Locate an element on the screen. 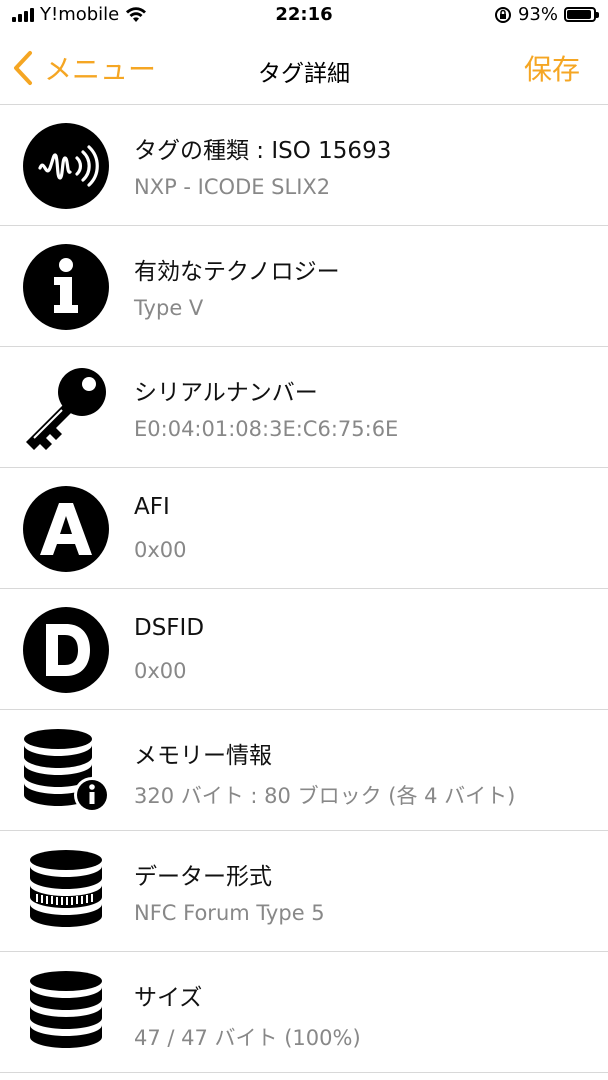 The image size is (608, 1080). status-right: 93% is located at coordinates (546, 14).